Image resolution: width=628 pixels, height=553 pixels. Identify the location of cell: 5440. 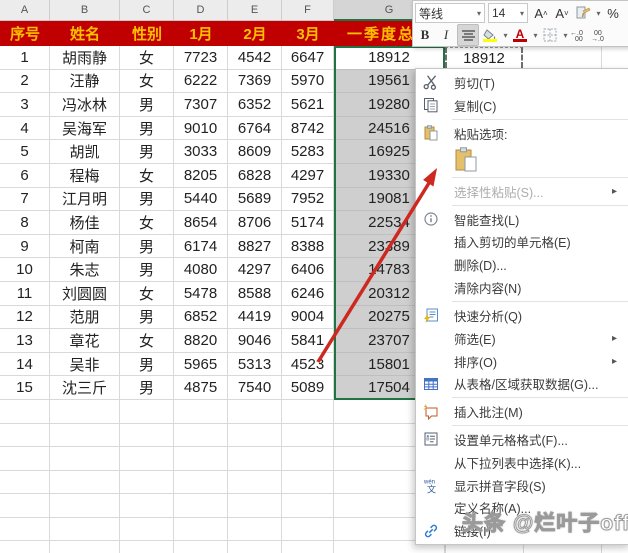
(201, 199).